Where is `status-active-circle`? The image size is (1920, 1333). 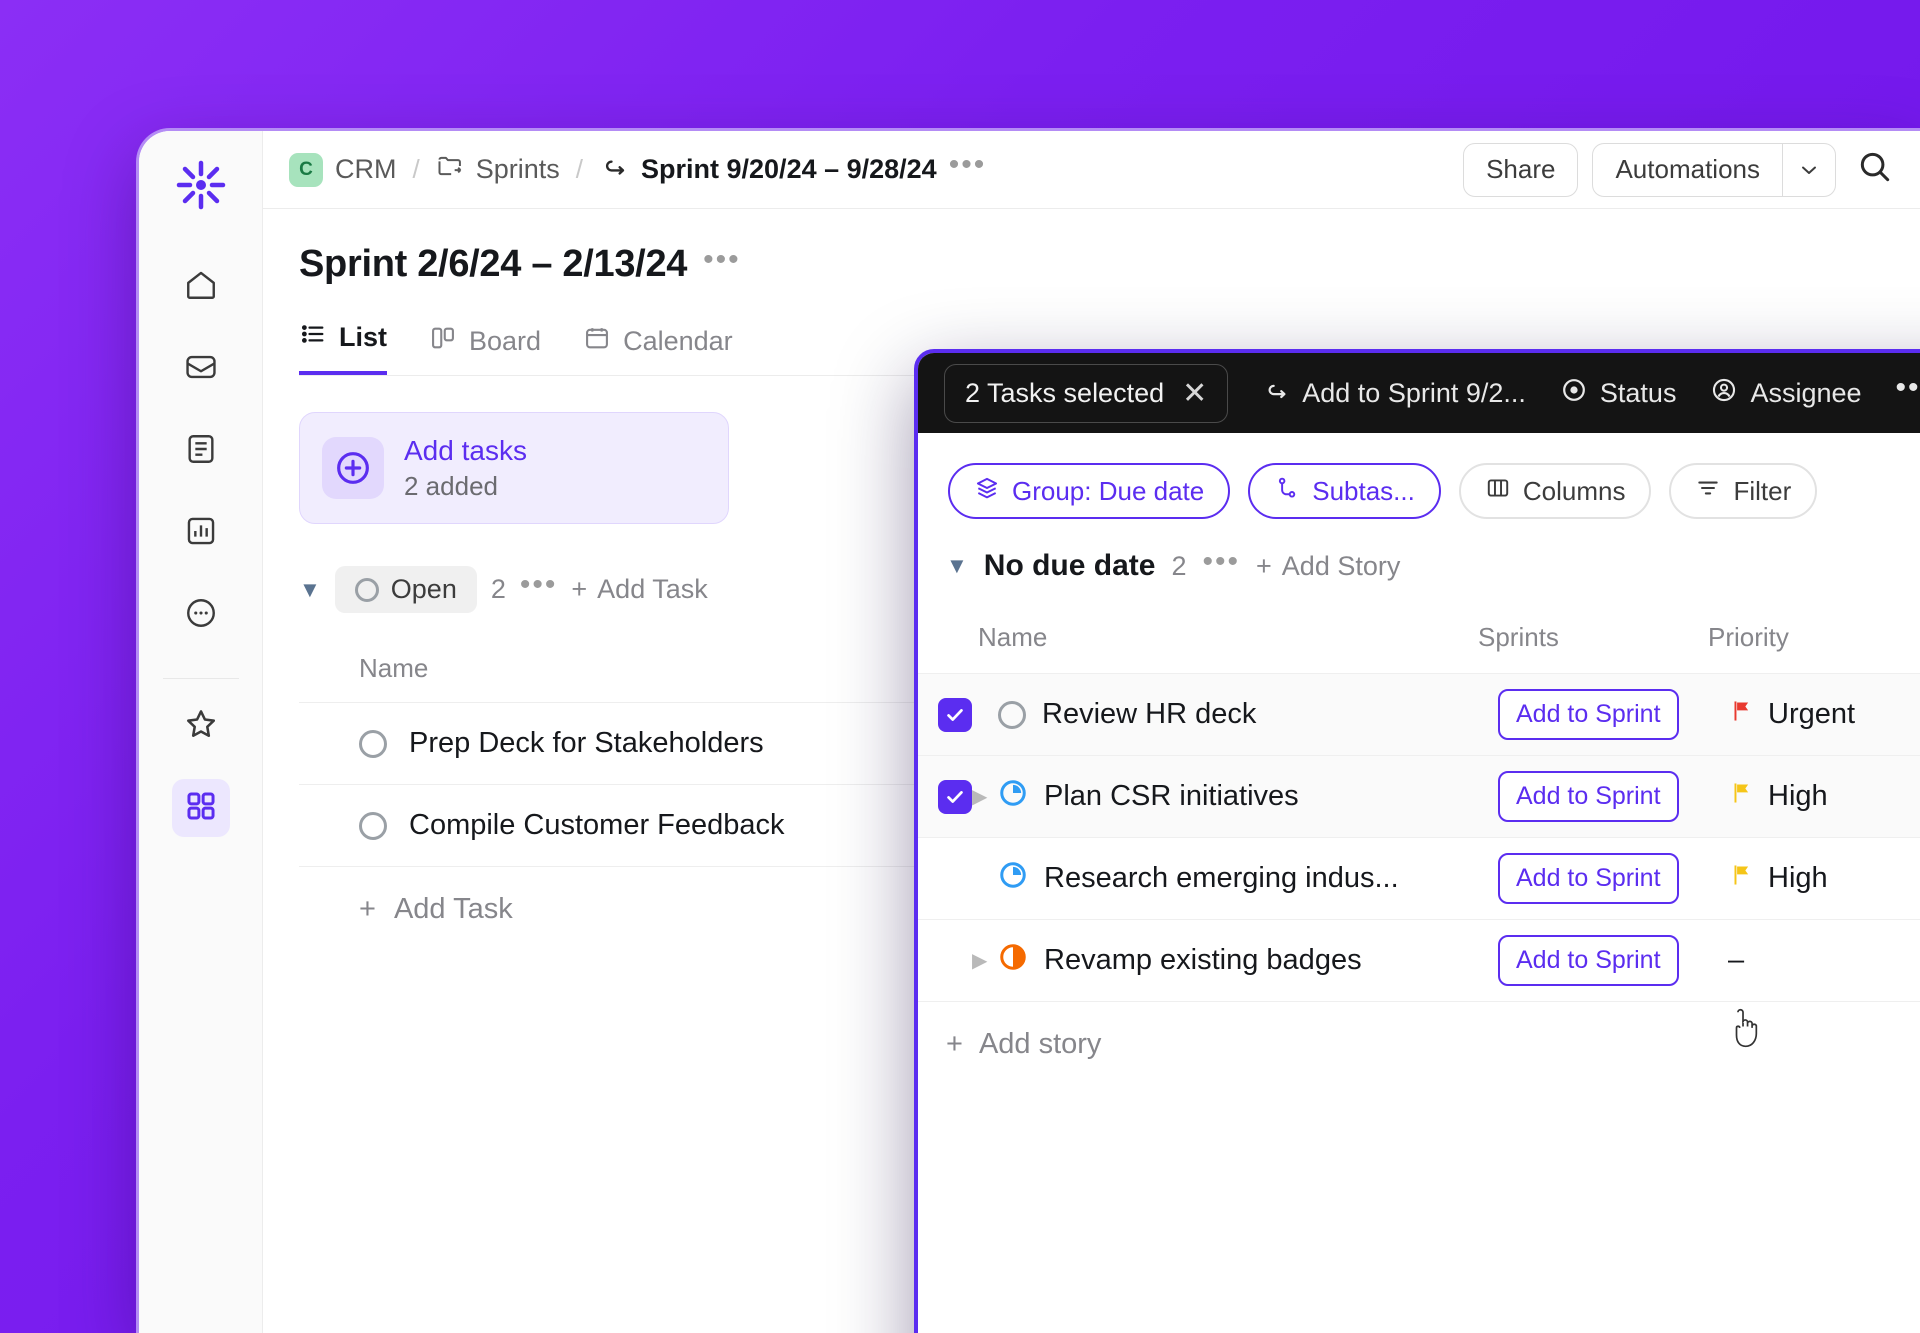
status-active-circle is located at coordinates (1013, 961).